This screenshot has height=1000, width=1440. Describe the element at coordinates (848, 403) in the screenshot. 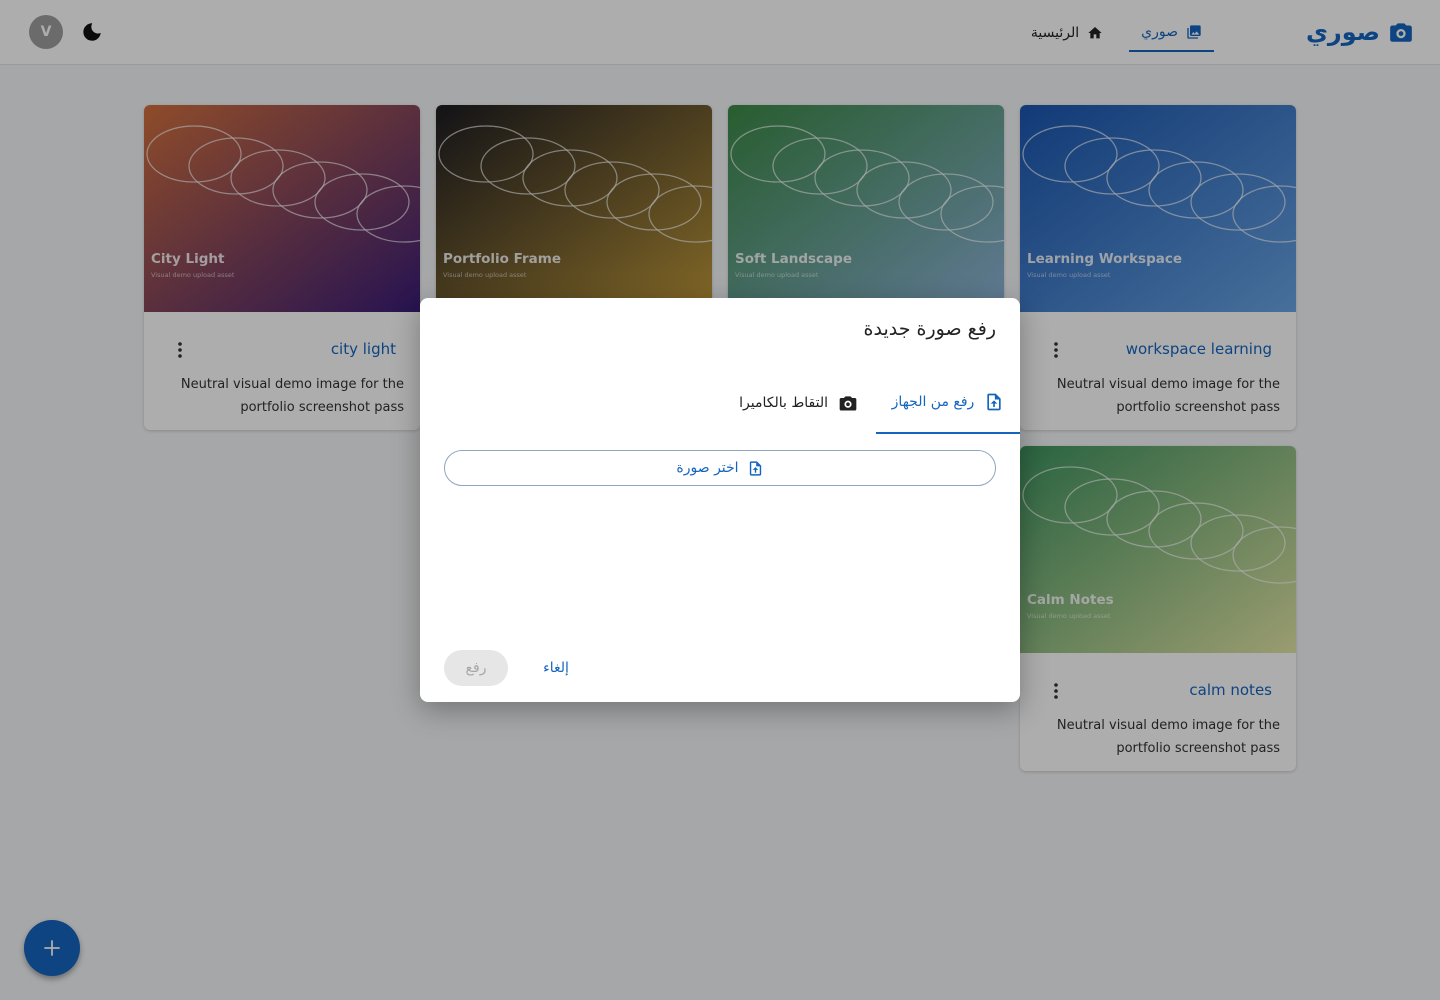

I see `camera-icon` at that location.